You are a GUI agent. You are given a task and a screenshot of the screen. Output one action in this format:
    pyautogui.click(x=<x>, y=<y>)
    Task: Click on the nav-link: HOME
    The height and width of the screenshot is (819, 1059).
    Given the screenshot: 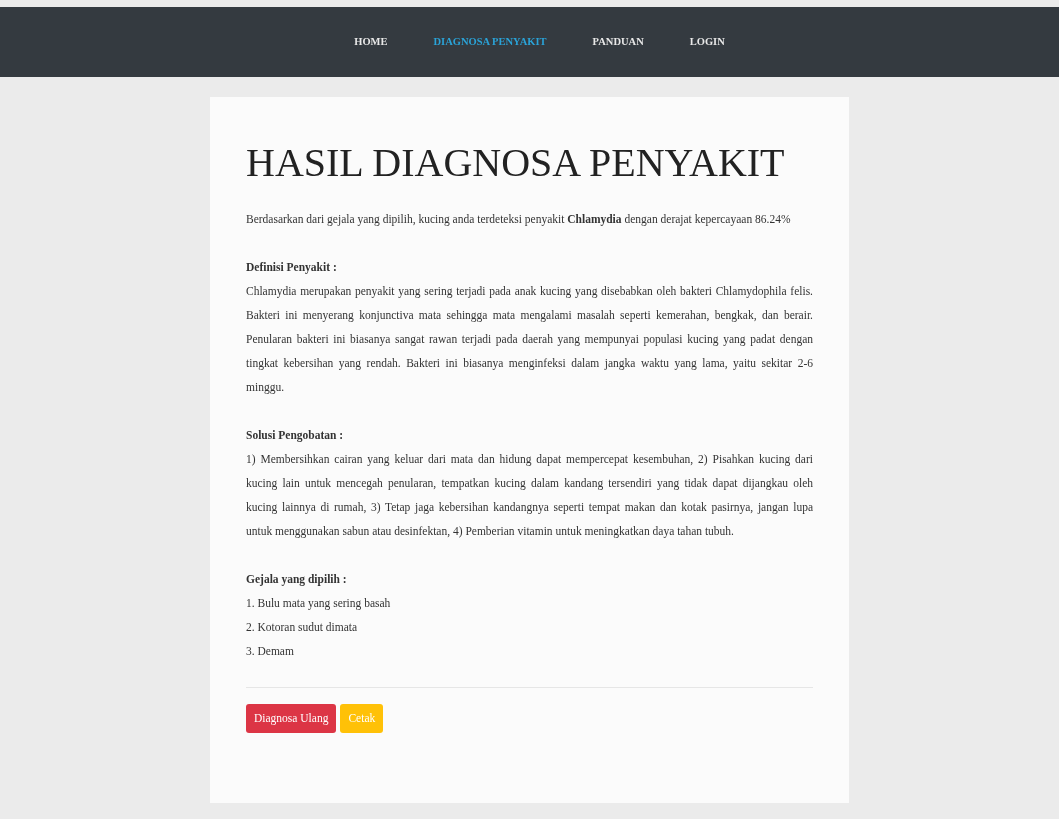 What is the action you would take?
    pyautogui.click(x=371, y=42)
    